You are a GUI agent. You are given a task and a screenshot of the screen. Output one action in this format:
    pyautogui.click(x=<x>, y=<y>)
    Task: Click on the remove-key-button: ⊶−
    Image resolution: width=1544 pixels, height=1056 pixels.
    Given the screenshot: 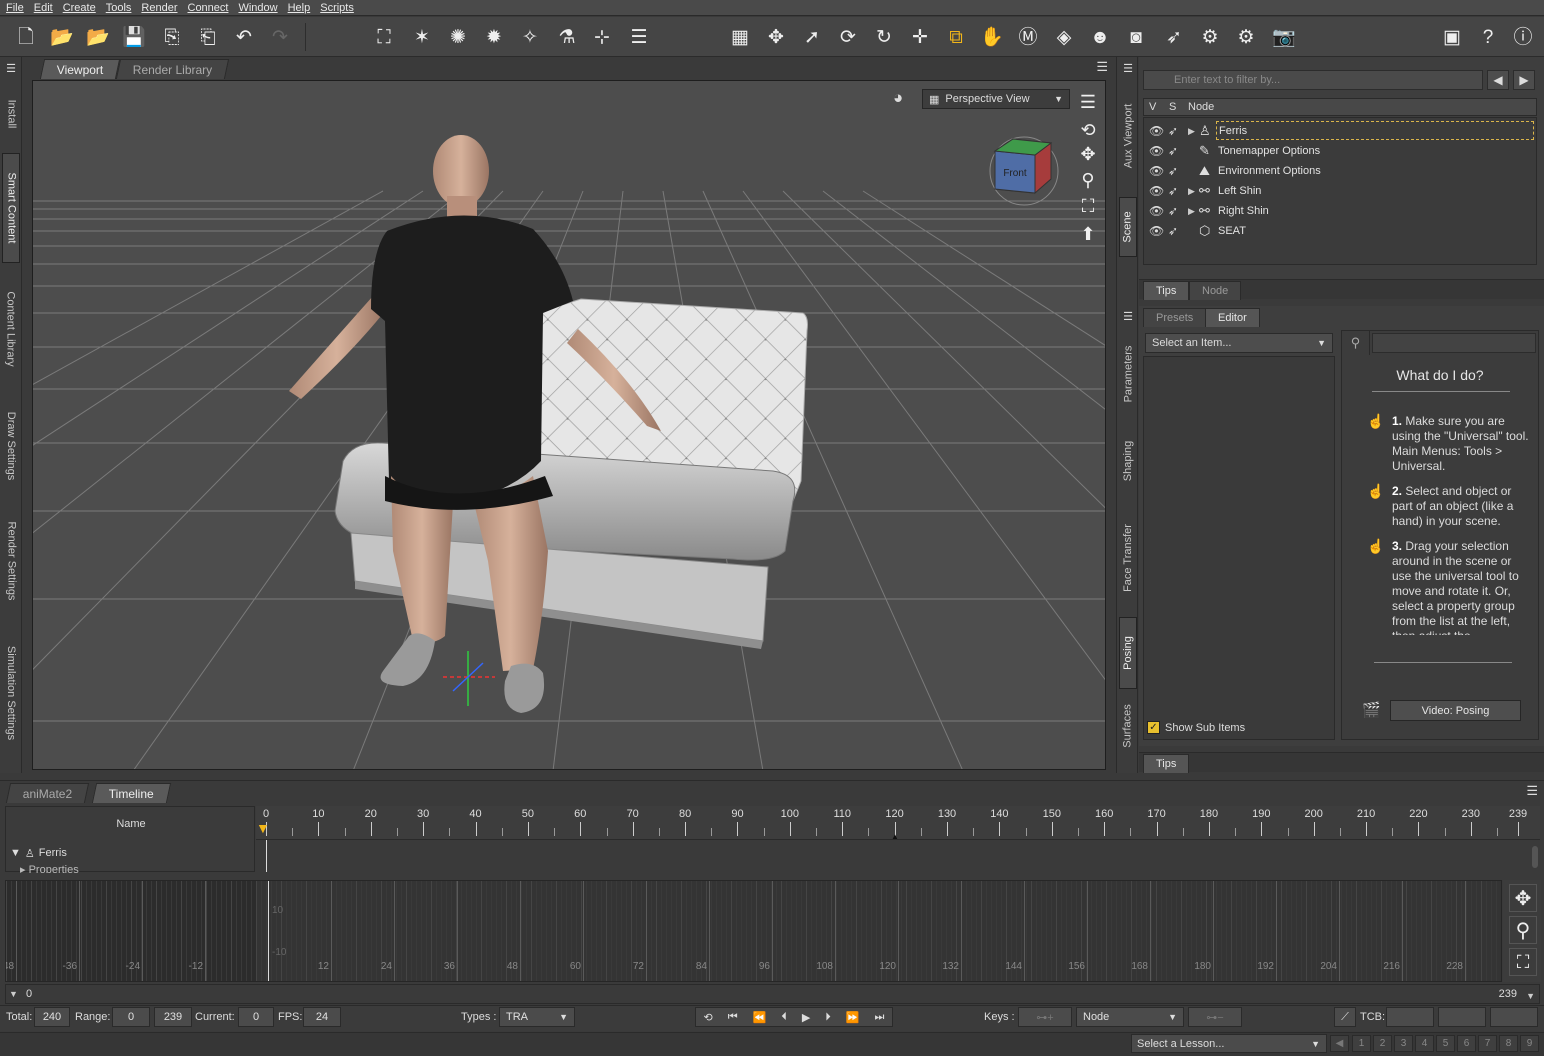 What is the action you would take?
    pyautogui.click(x=1215, y=1017)
    